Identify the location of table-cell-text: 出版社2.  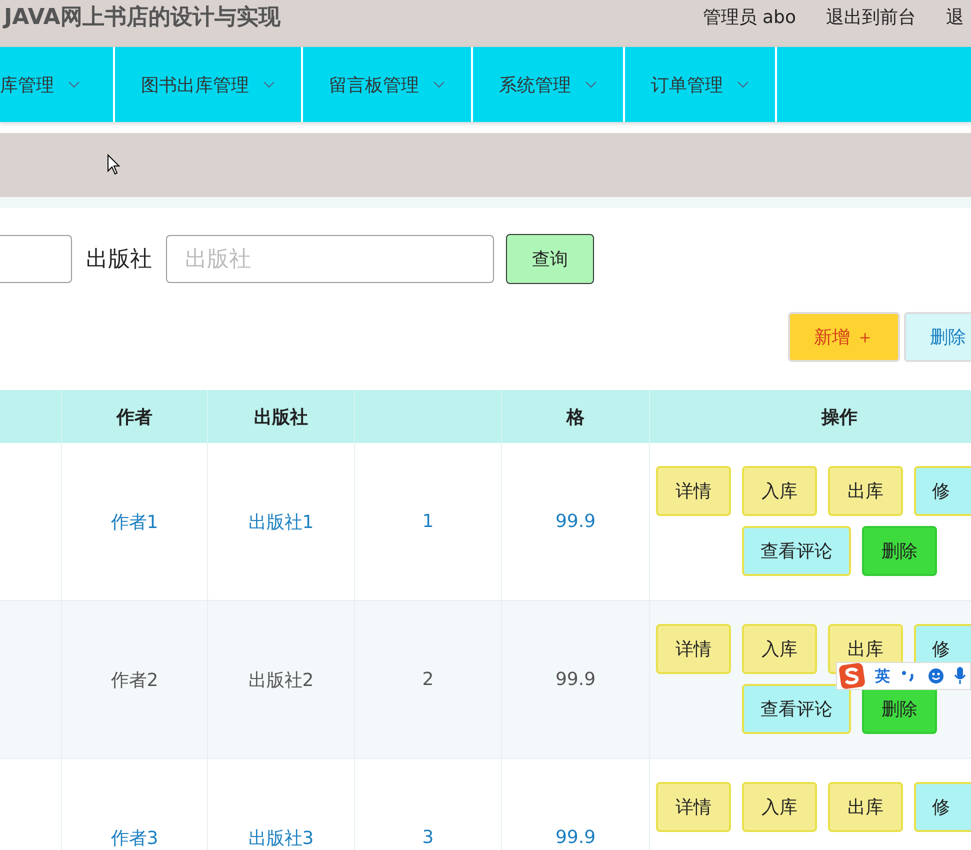
(281, 680).